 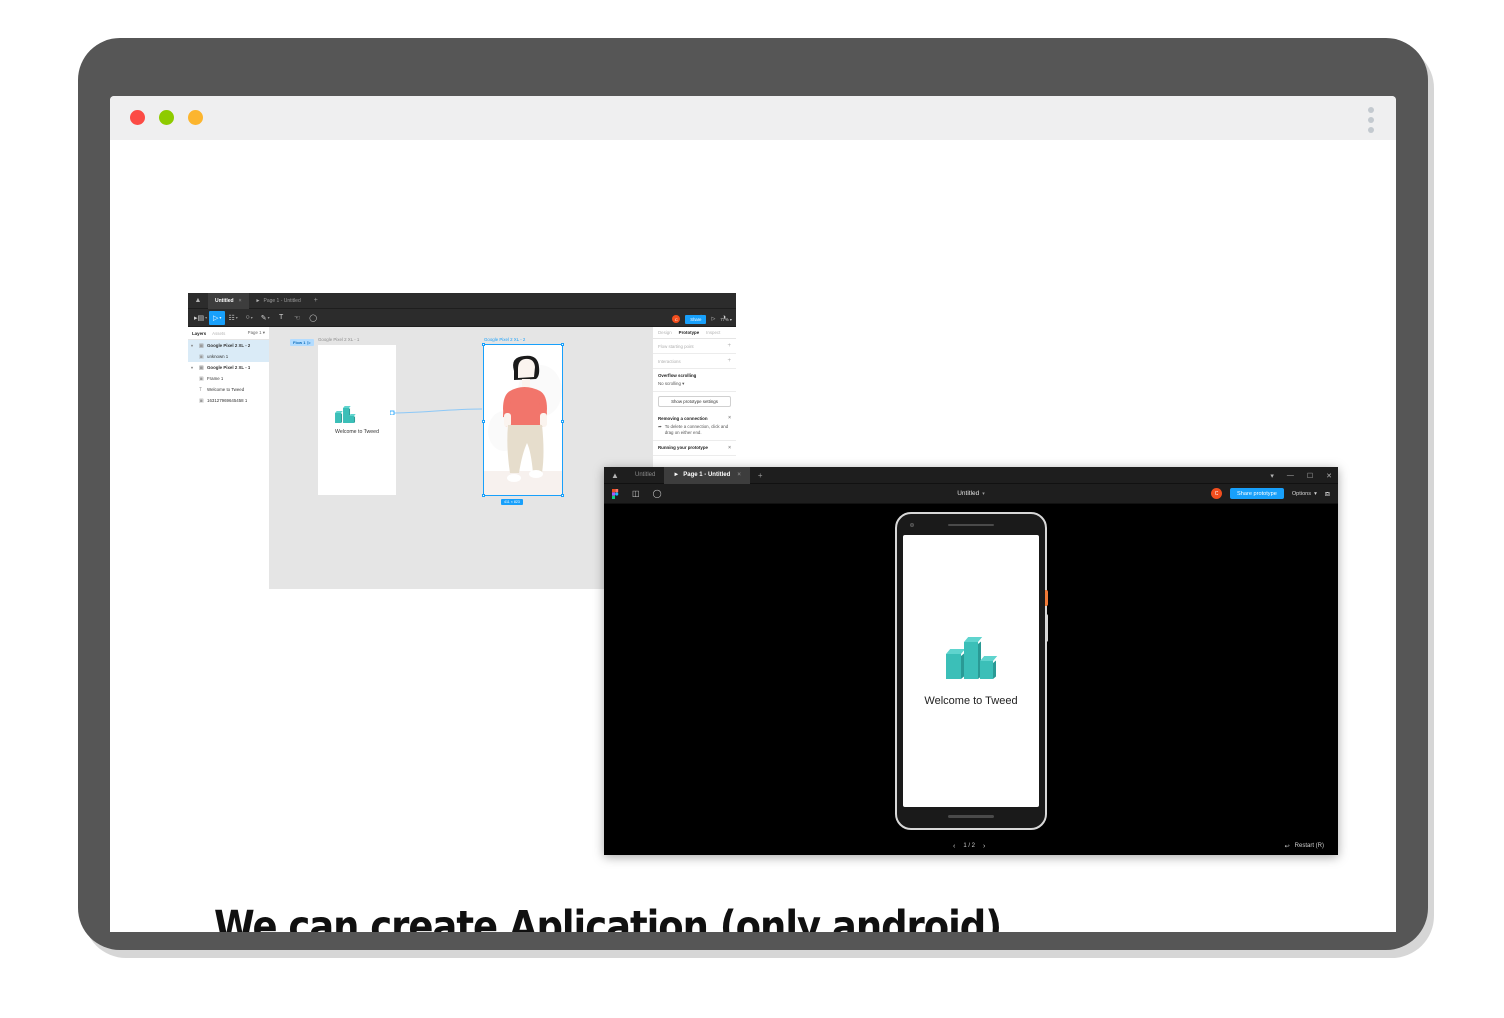 I want to click on volume-button, so click(x=1046, y=627).